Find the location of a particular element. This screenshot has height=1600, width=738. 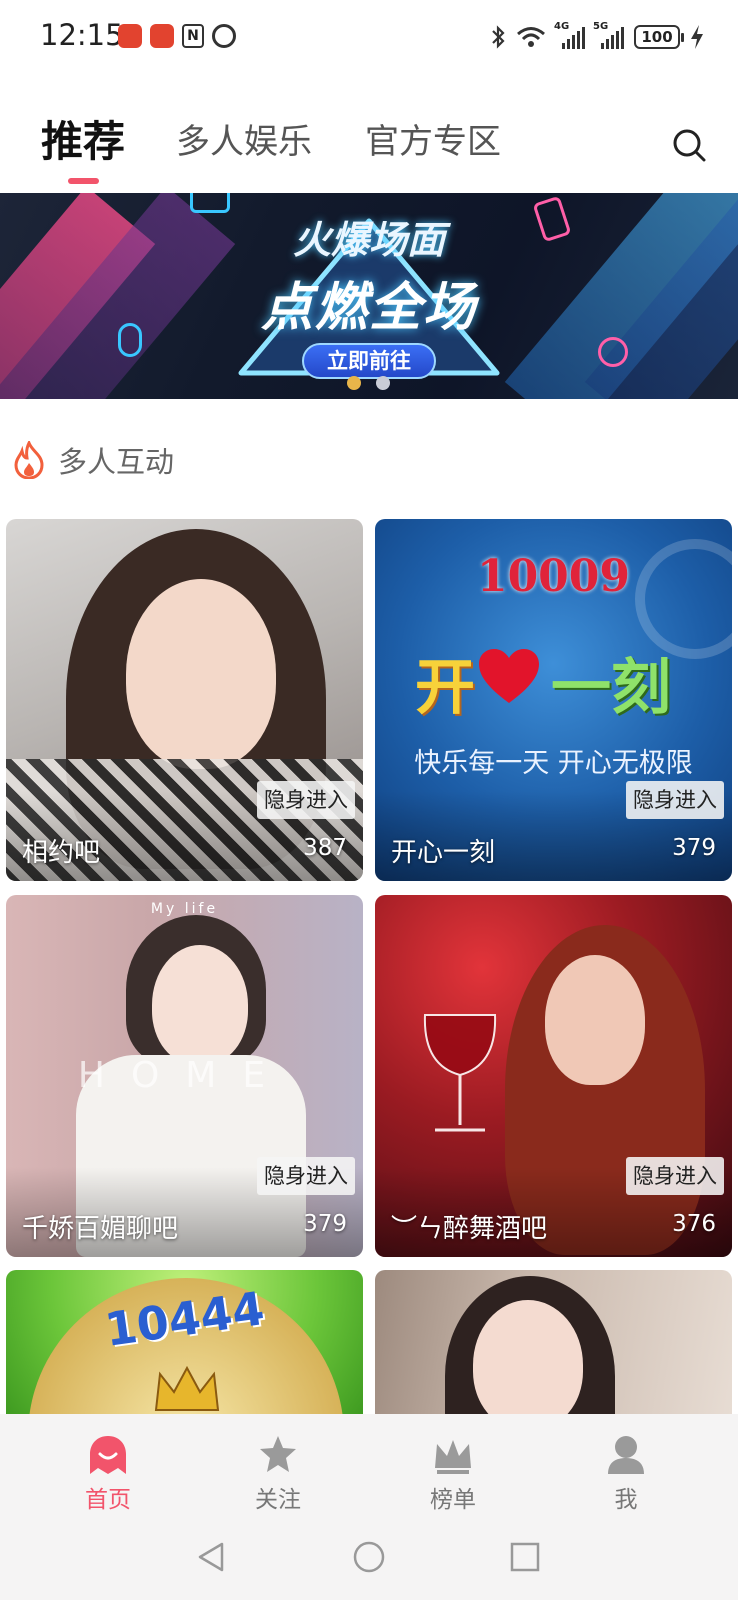

room-card: 隐身进入 ︶ㄣ醉舞酒吧 376 is located at coordinates (553, 1076).